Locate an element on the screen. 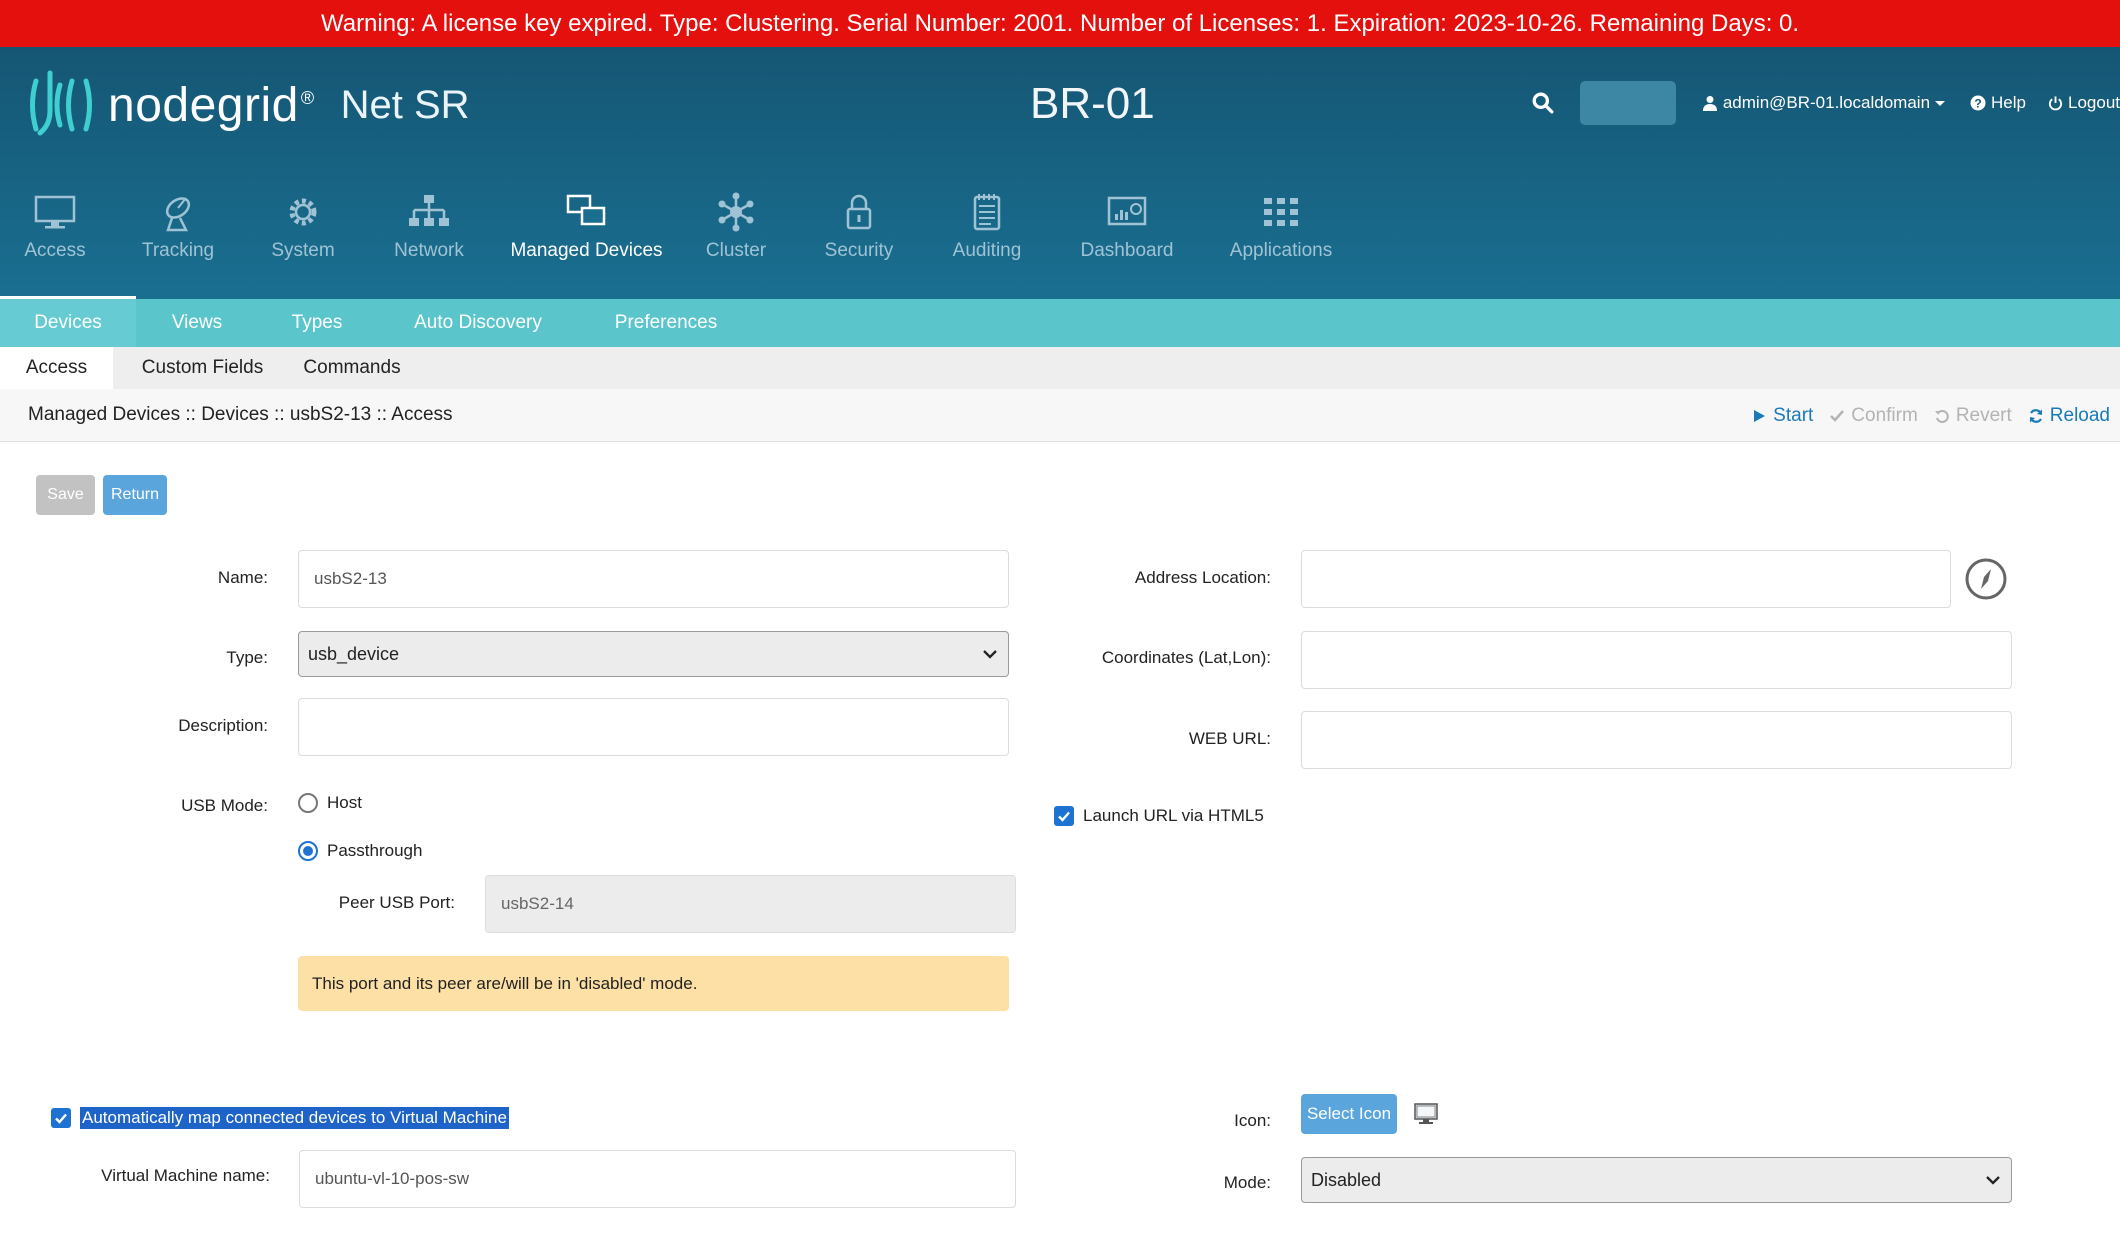 This screenshot has height=1237, width=2120. description-label: Description: is located at coordinates (223, 725).